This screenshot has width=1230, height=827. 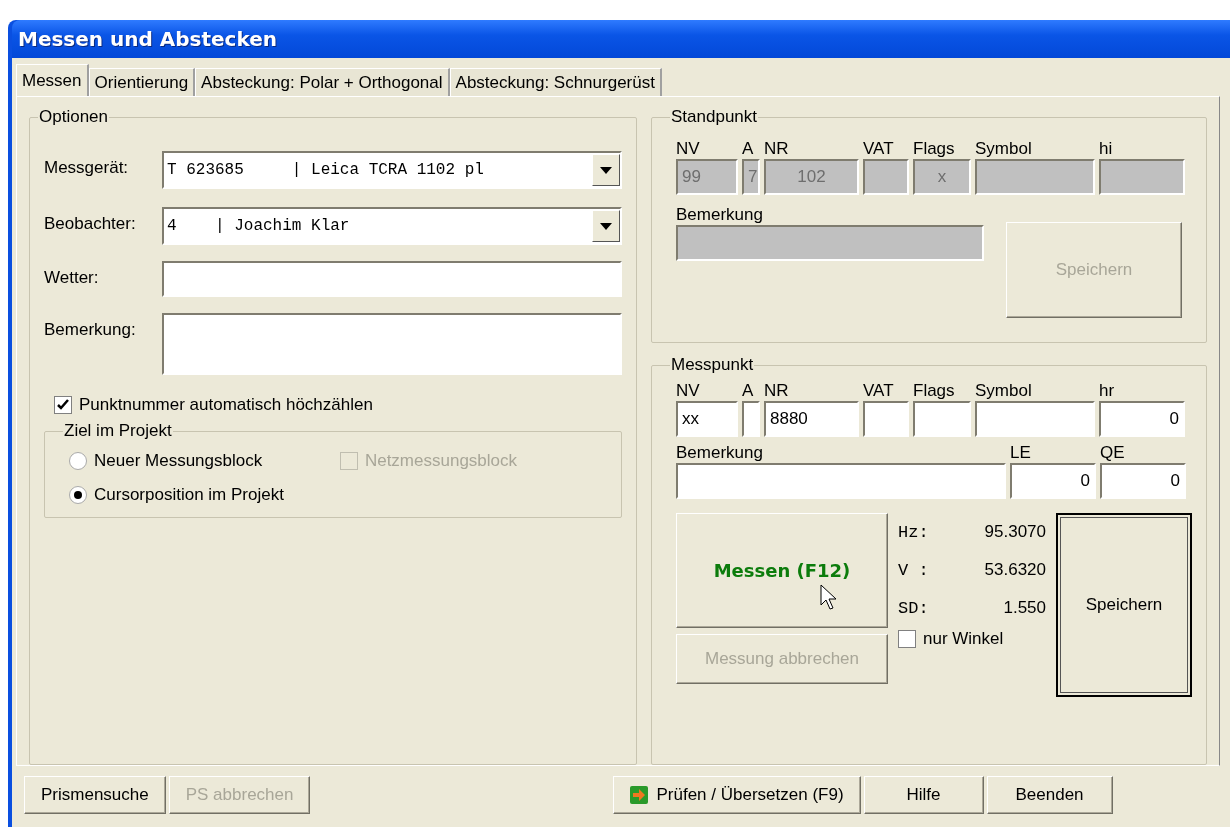 I want to click on measure-button: Messen (F12), so click(x=782, y=570).